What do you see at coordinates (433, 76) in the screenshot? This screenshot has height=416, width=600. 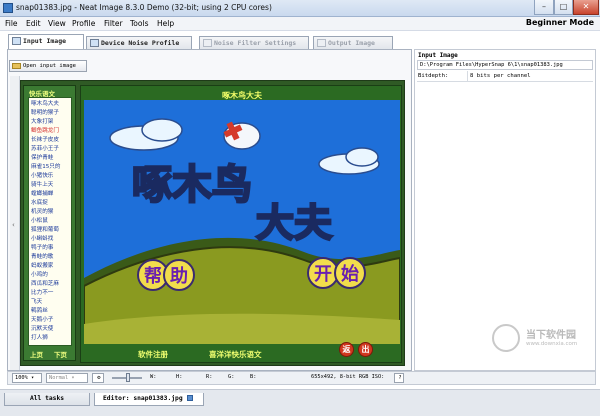 I see `bitdepth-label: Bitdepth:` at bounding box center [433, 76].